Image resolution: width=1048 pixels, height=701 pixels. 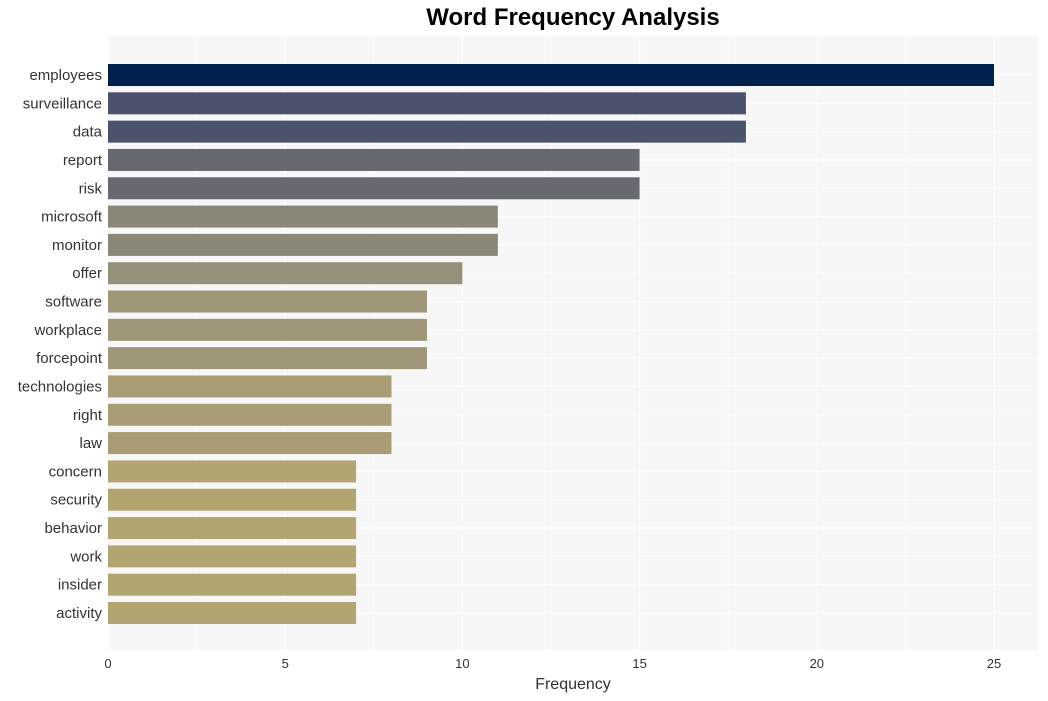 What do you see at coordinates (285, 273) in the screenshot?
I see `bar-offer` at bounding box center [285, 273].